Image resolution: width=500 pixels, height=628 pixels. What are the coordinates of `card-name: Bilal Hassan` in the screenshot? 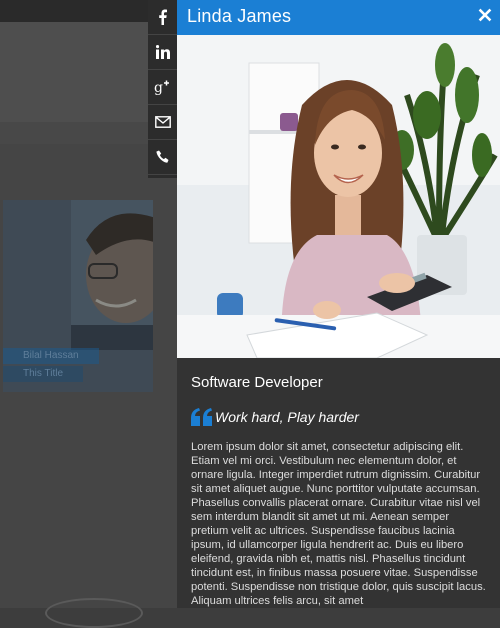 It's located at (51, 355).